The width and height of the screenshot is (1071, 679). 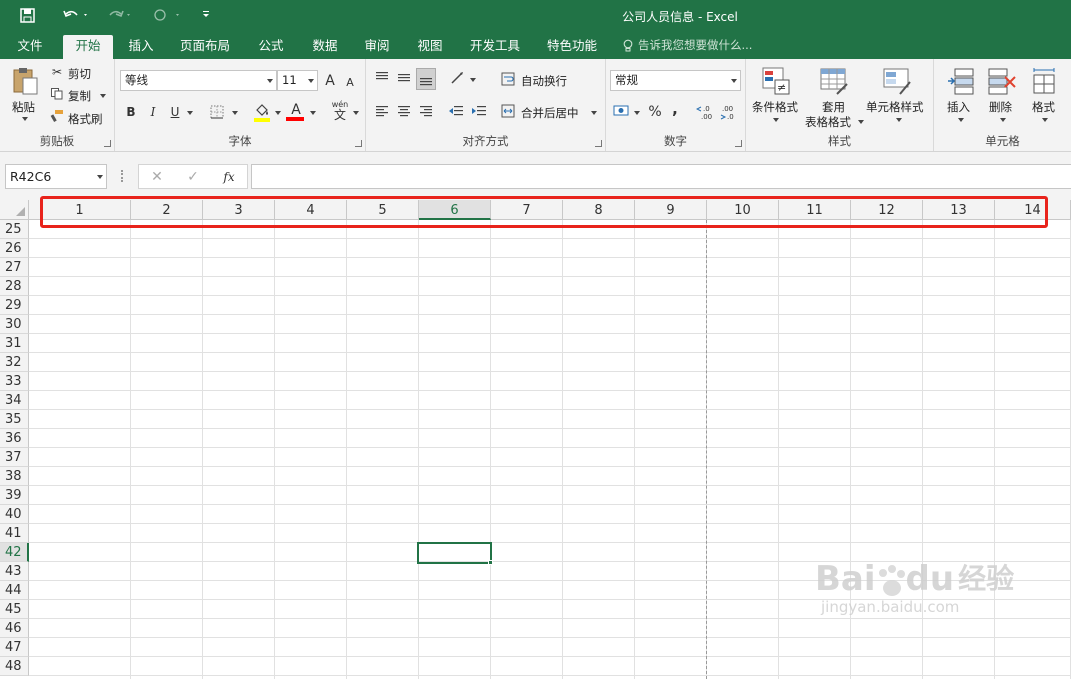 What do you see at coordinates (895, 107) in the screenshot?
I see `cell-styles-button: 单元格样式` at bounding box center [895, 107].